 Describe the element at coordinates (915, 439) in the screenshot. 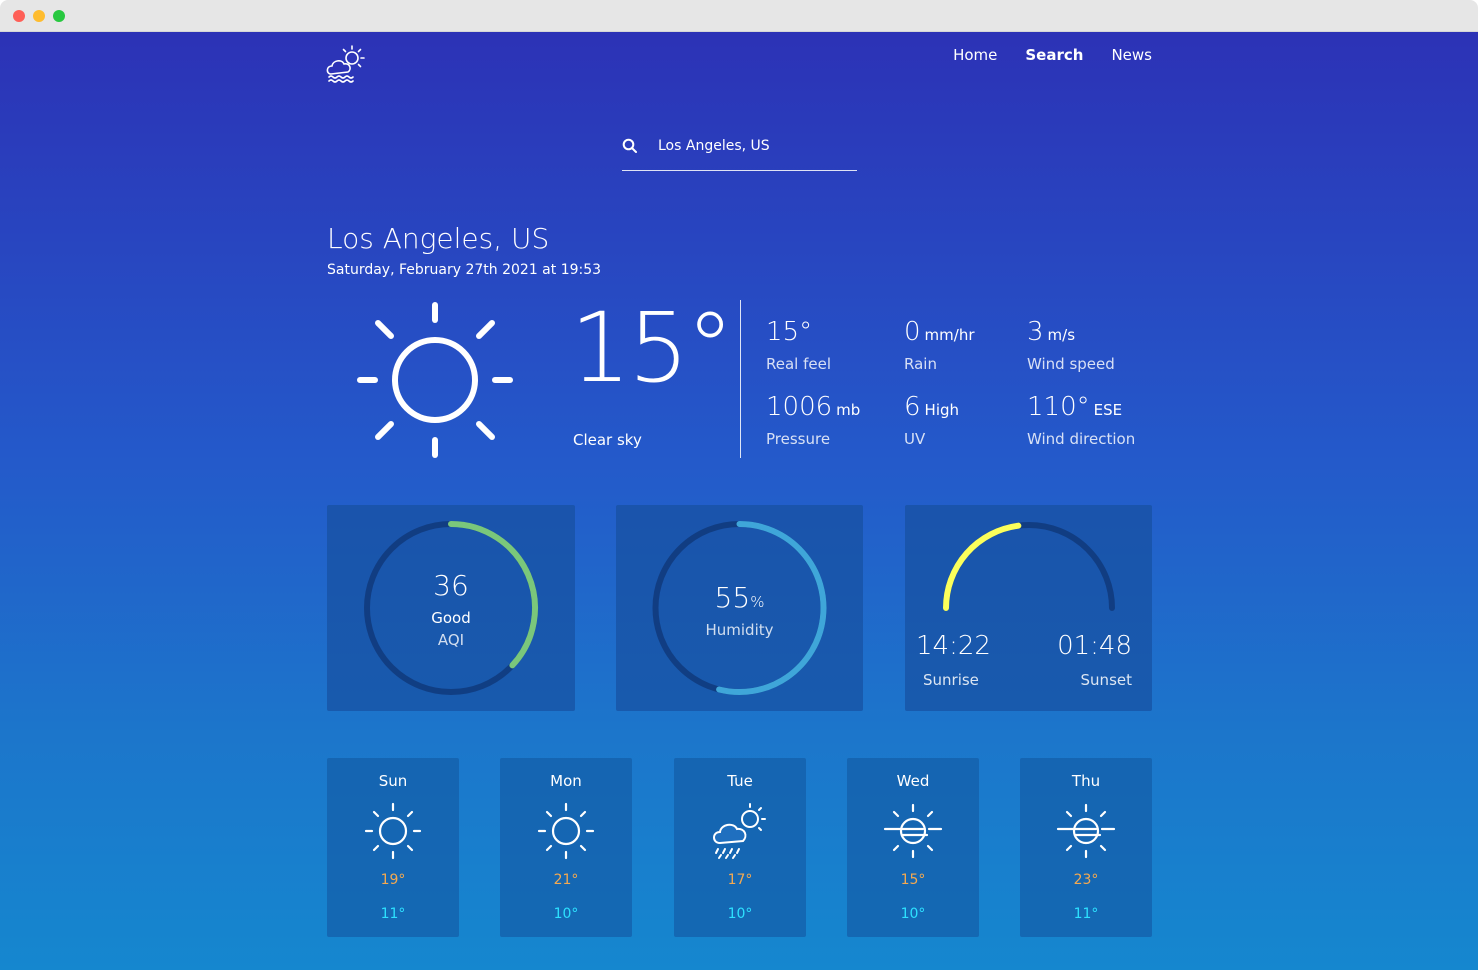

I see `stat-label: UV` at that location.